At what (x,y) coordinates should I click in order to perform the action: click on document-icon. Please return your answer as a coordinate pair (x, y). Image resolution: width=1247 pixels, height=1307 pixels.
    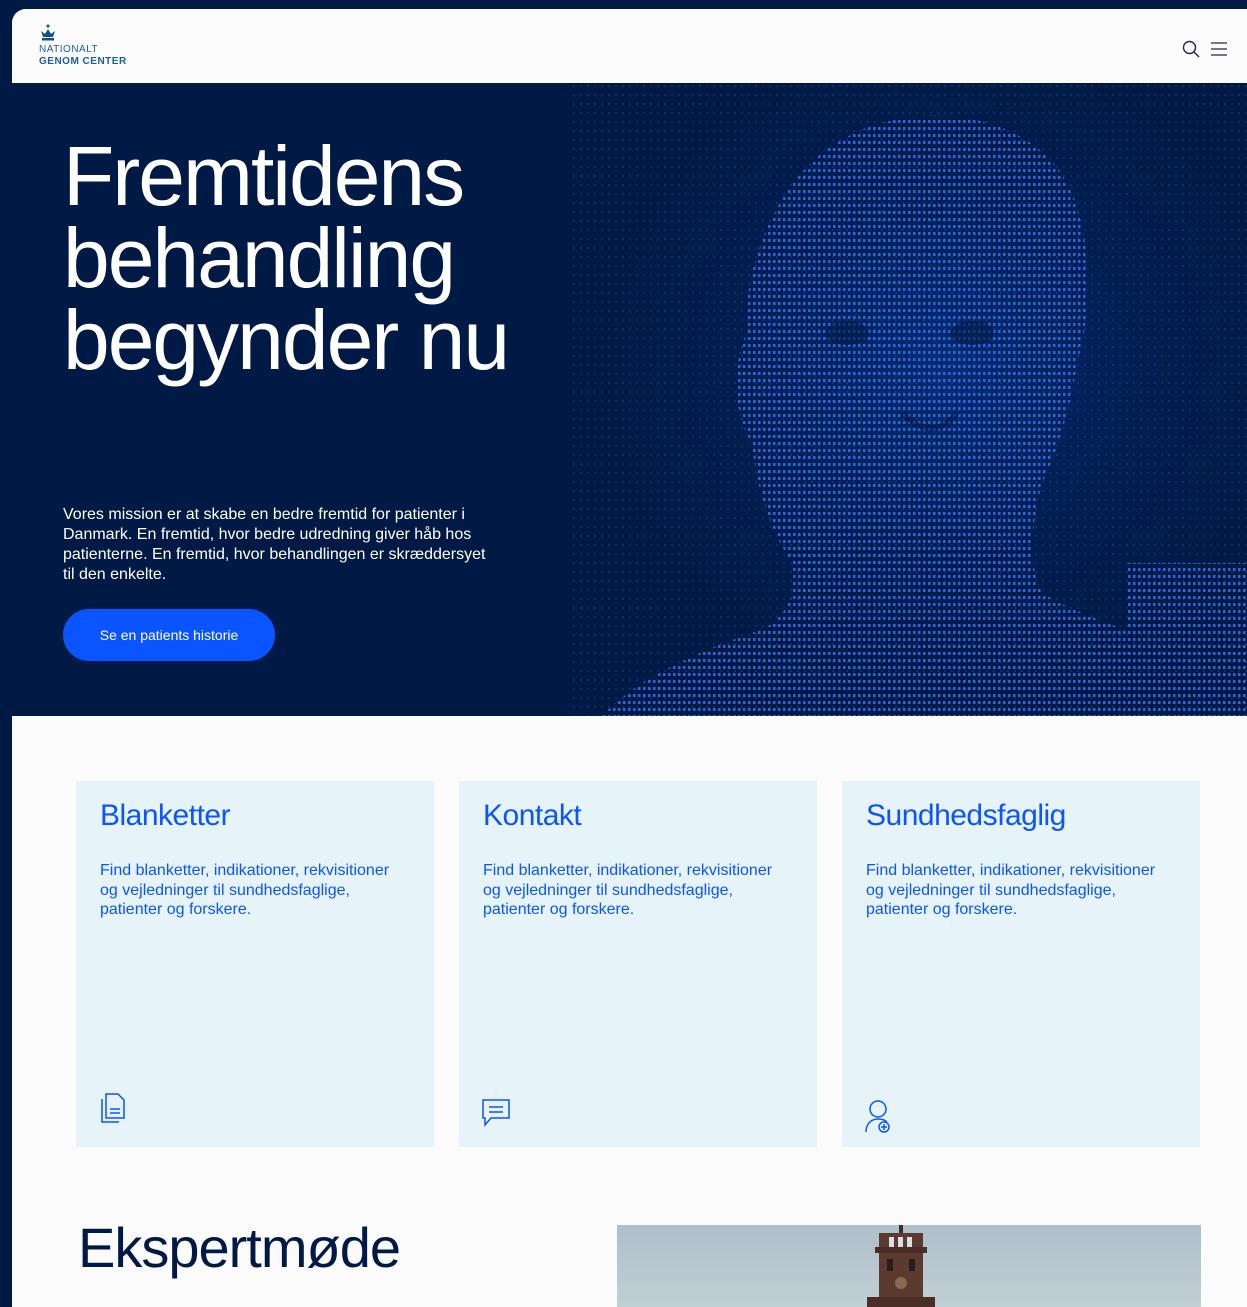
    Looking at the image, I should click on (113, 1108).